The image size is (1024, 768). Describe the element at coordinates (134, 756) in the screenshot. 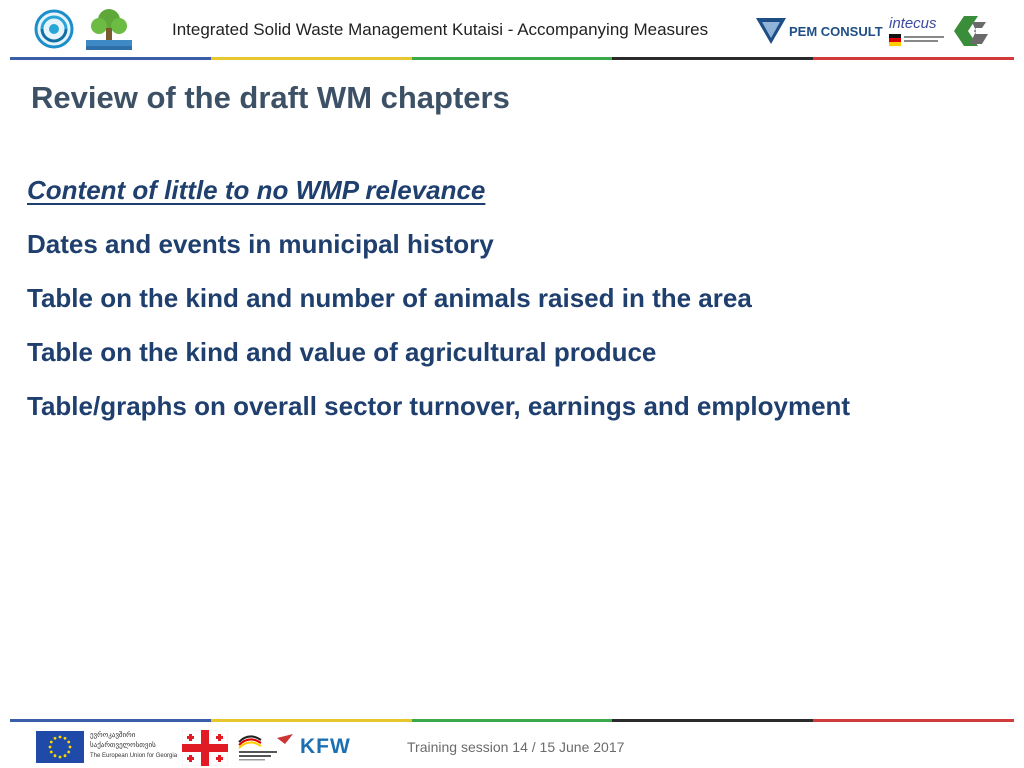

I see `eu-text-line: The European Union for Georgia` at that location.